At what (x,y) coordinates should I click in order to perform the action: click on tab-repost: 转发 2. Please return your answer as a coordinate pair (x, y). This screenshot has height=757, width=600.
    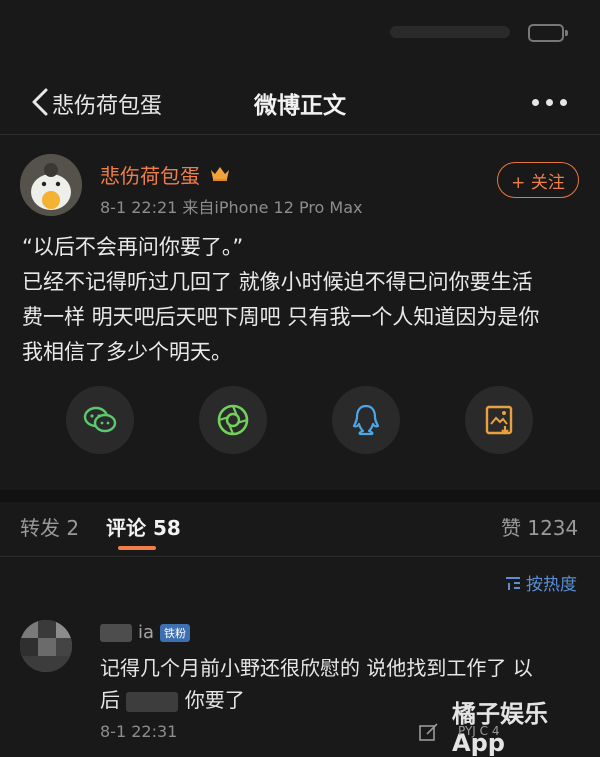
    Looking at the image, I should click on (49, 526).